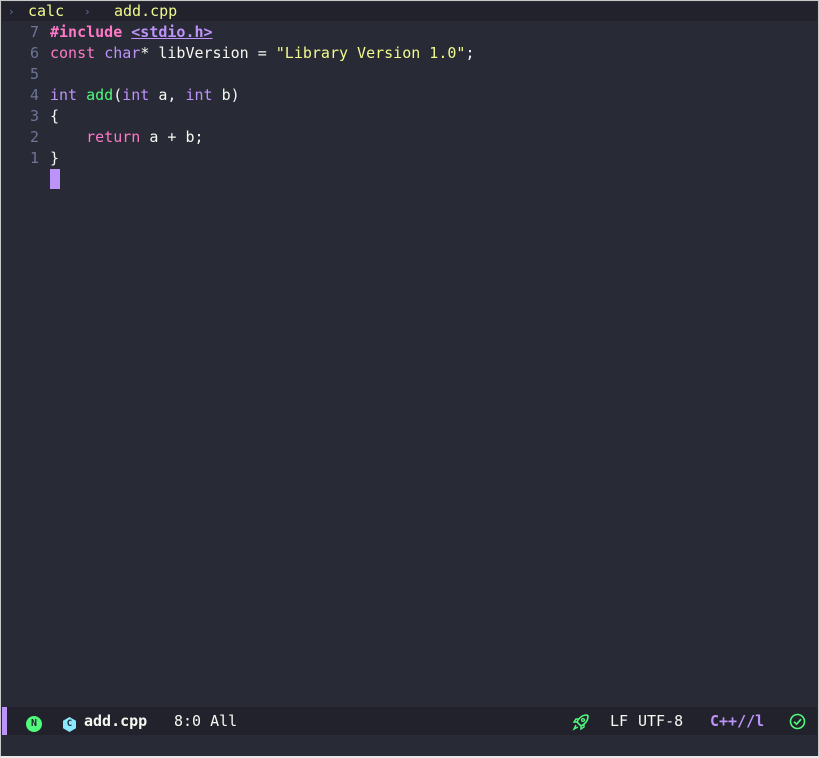 This screenshot has height=758, width=819. What do you see at coordinates (205, 721) in the screenshot?
I see `cursor-position: 8:0 All` at bounding box center [205, 721].